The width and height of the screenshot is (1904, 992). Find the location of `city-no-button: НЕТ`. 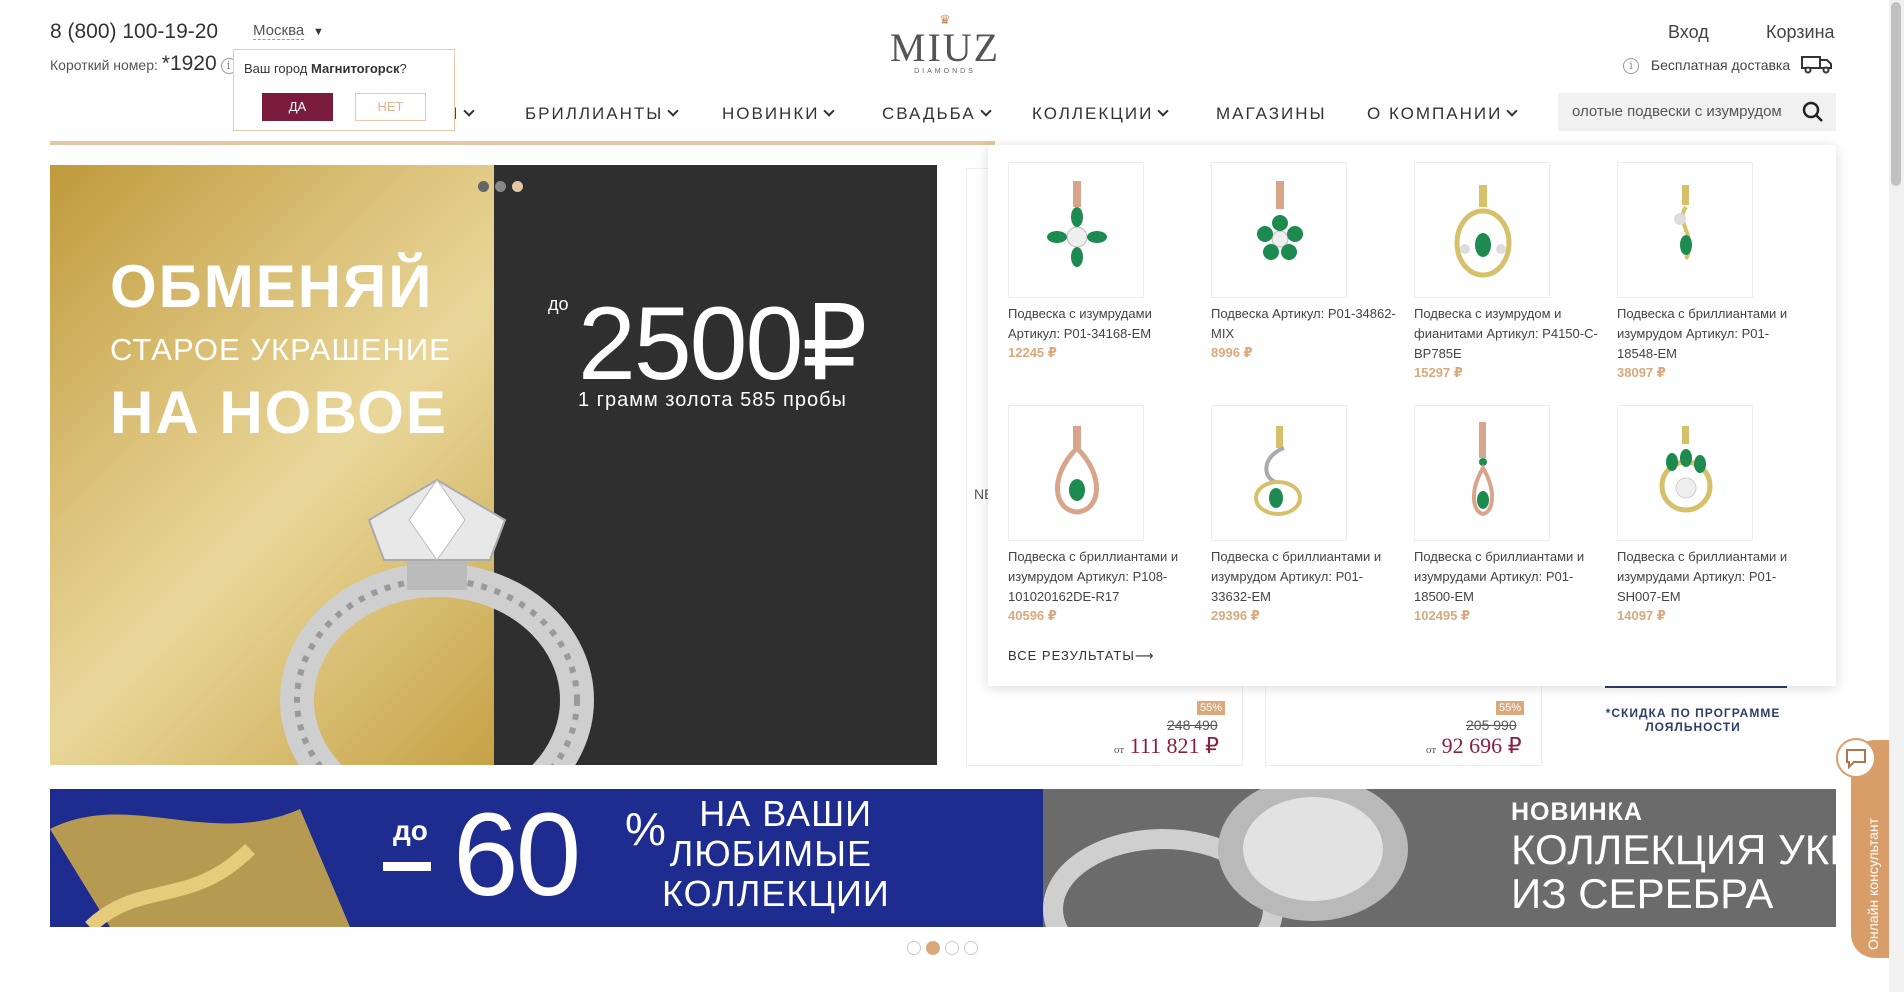

city-no-button: НЕТ is located at coordinates (390, 107).